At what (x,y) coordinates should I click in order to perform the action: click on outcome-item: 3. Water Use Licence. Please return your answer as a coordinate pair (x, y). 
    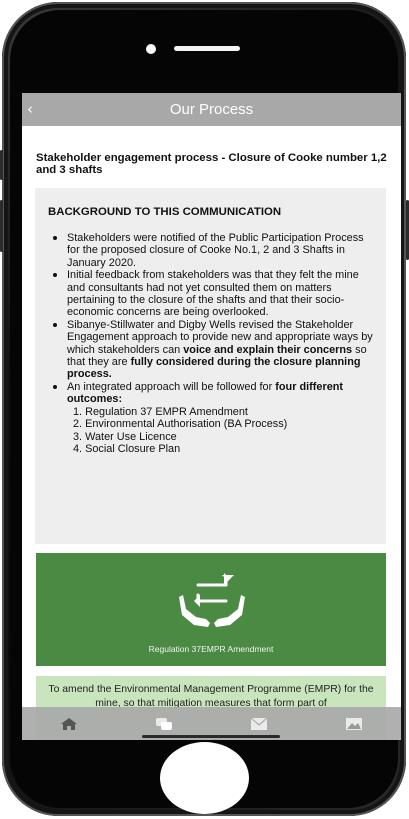
    Looking at the image, I should click on (125, 436).